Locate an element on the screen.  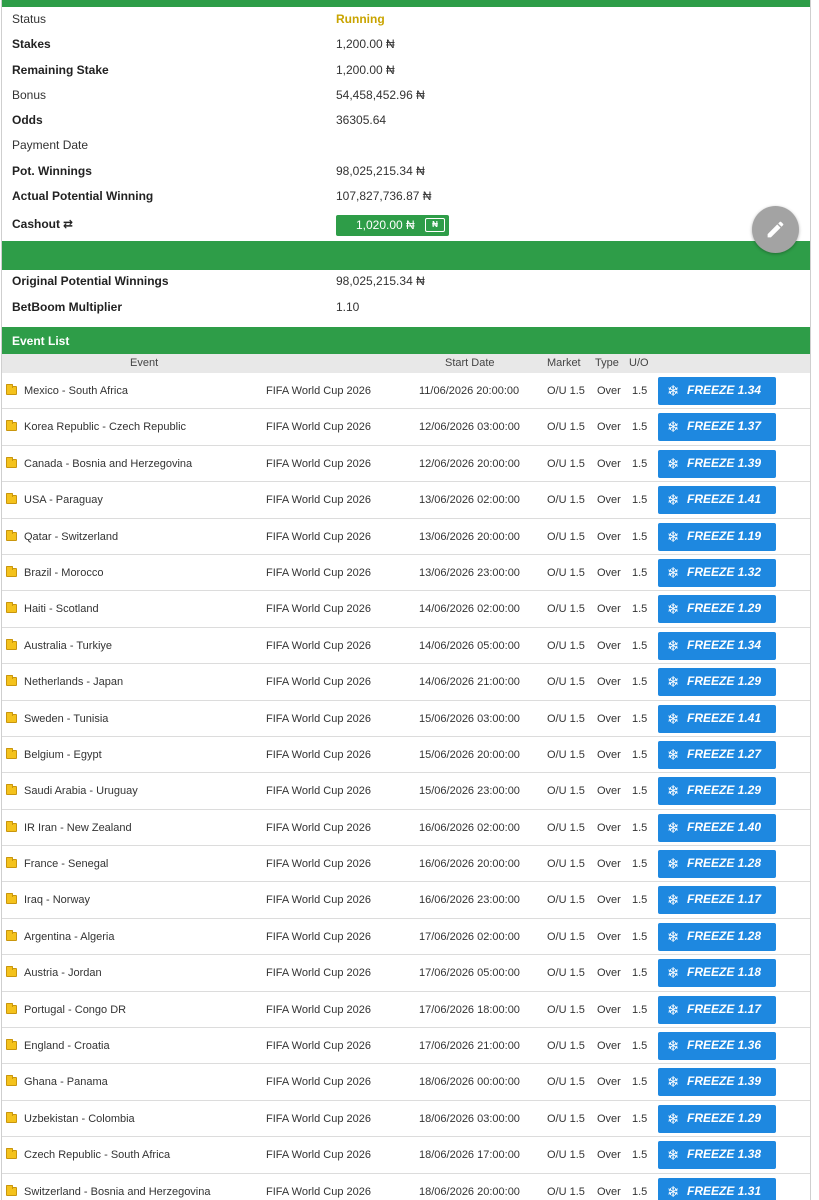
freeze-label: FREEZE 1.34 is located at coordinates (724, 644).